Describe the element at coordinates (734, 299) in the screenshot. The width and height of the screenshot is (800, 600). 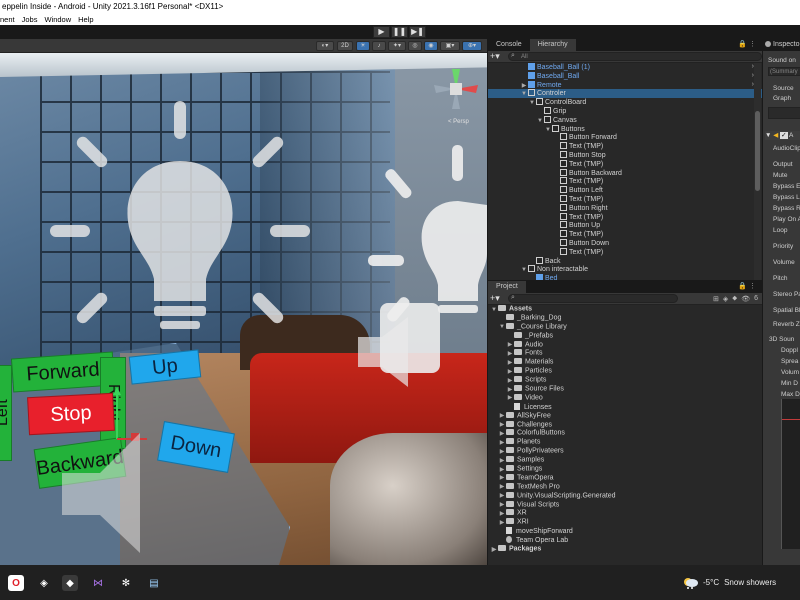
I see `tag-icon: ⬥` at that location.